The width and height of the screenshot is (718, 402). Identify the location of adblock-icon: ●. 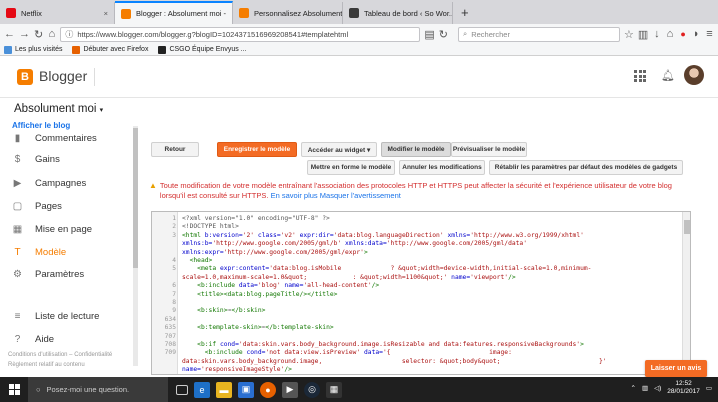
(683, 34).